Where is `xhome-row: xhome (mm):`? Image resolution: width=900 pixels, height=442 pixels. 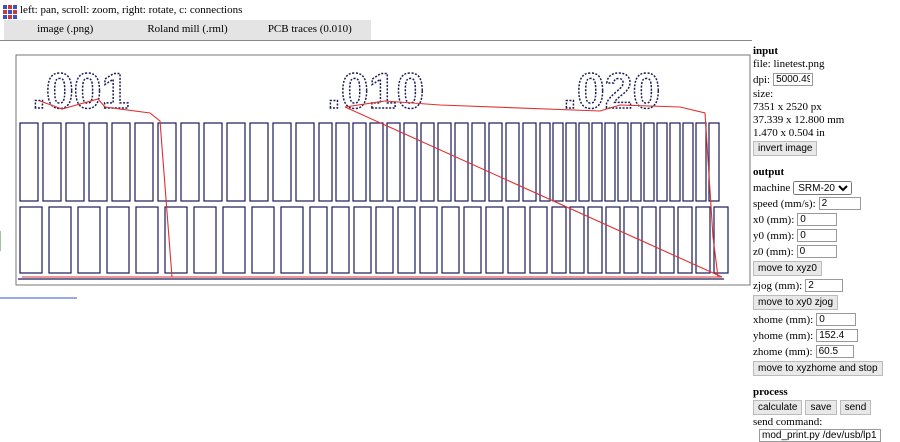 xhome-row: xhome (mm): is located at coordinates (826, 319).